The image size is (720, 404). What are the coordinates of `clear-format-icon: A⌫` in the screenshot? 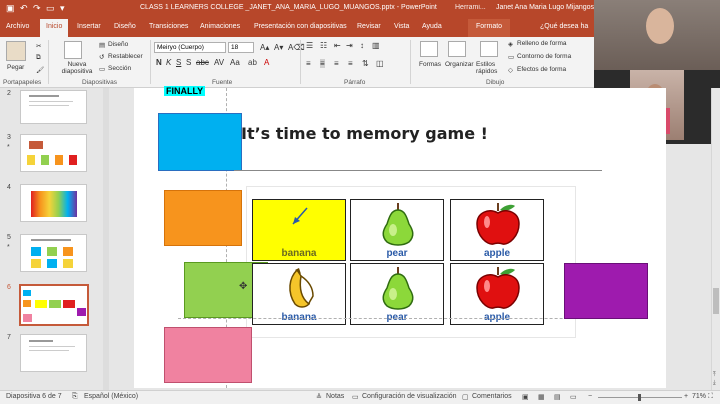 It's located at (296, 47).